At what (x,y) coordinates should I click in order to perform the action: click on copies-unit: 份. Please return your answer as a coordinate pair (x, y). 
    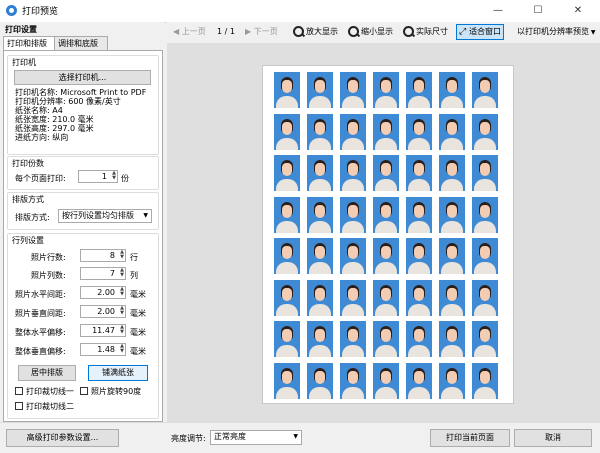
    Looking at the image, I should click on (125, 178).